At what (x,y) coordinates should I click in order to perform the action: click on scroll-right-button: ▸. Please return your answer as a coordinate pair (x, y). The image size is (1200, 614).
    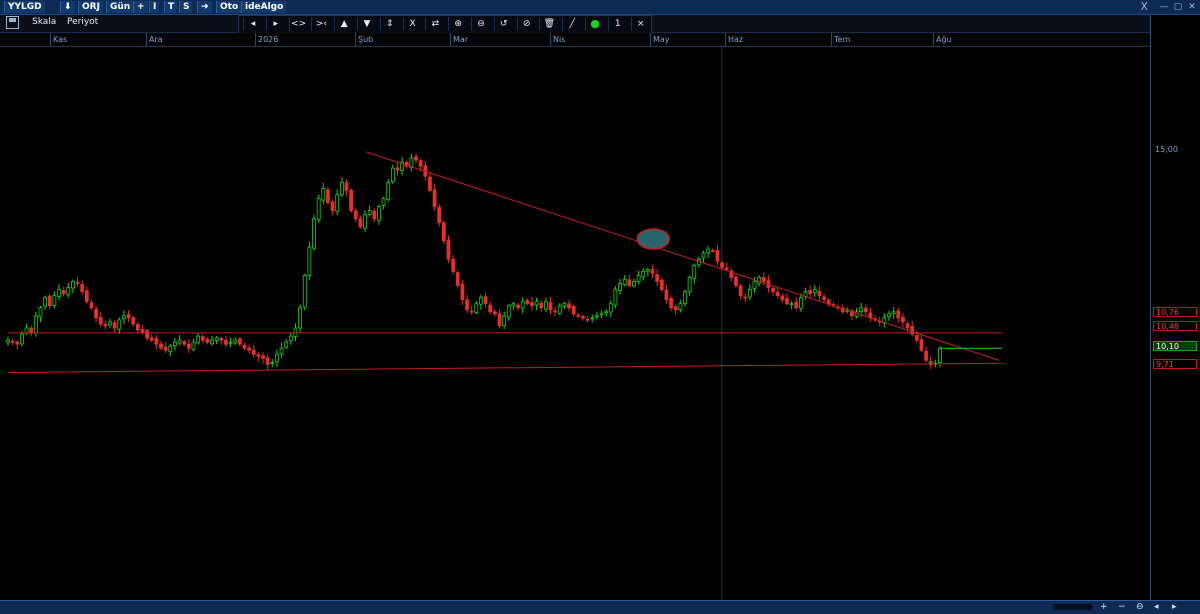
    Looking at the image, I should click on (1174, 607).